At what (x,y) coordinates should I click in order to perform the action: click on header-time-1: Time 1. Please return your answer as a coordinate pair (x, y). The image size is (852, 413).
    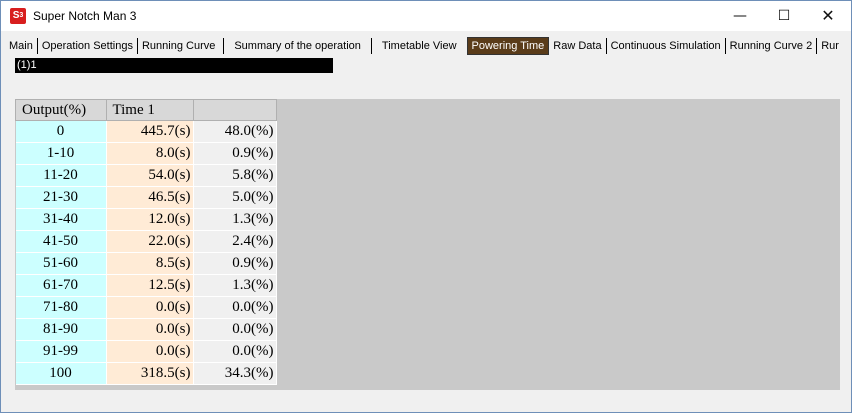
    Looking at the image, I should click on (149, 110).